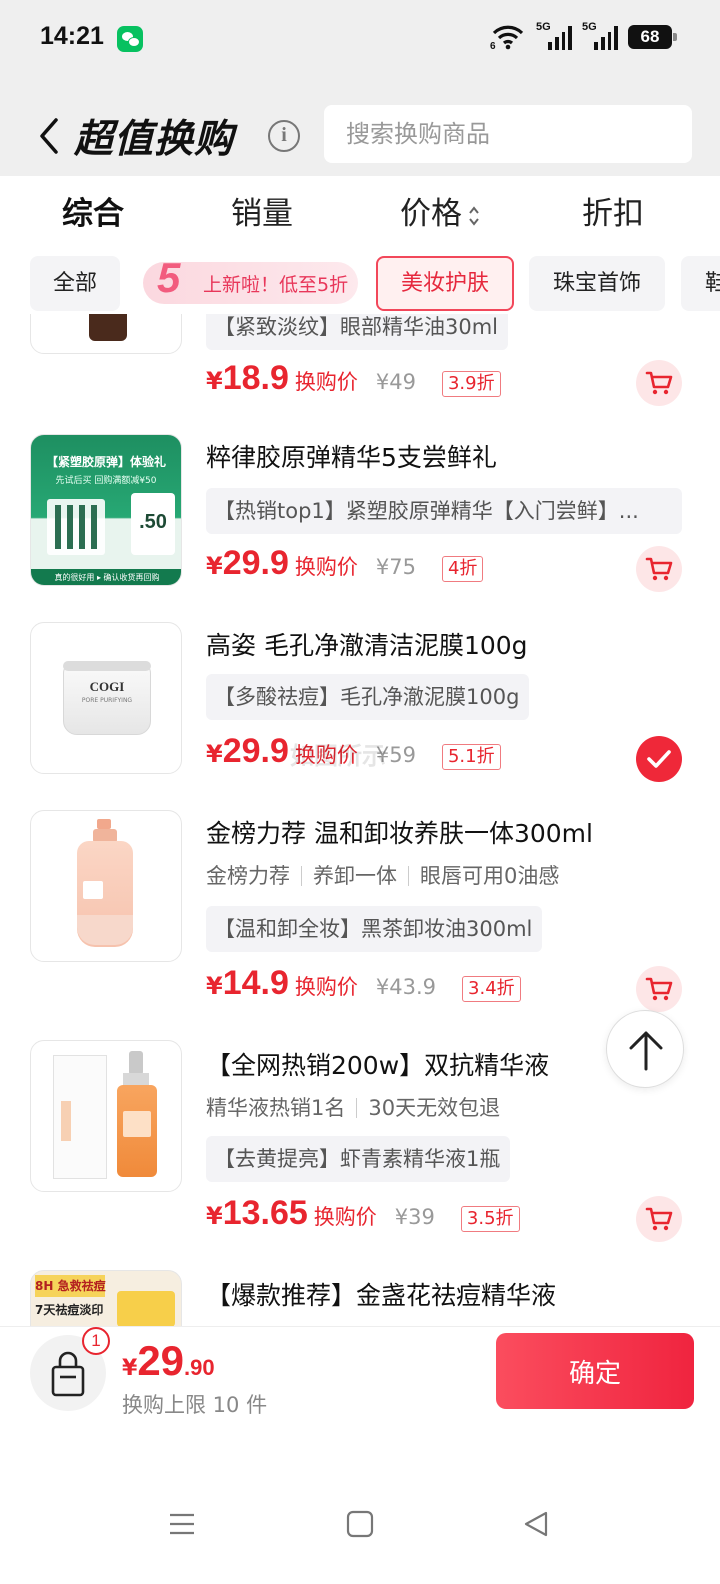 This screenshot has height=1584, width=720. I want to click on chip-jewelry: 珠宝首饰, so click(597, 283).